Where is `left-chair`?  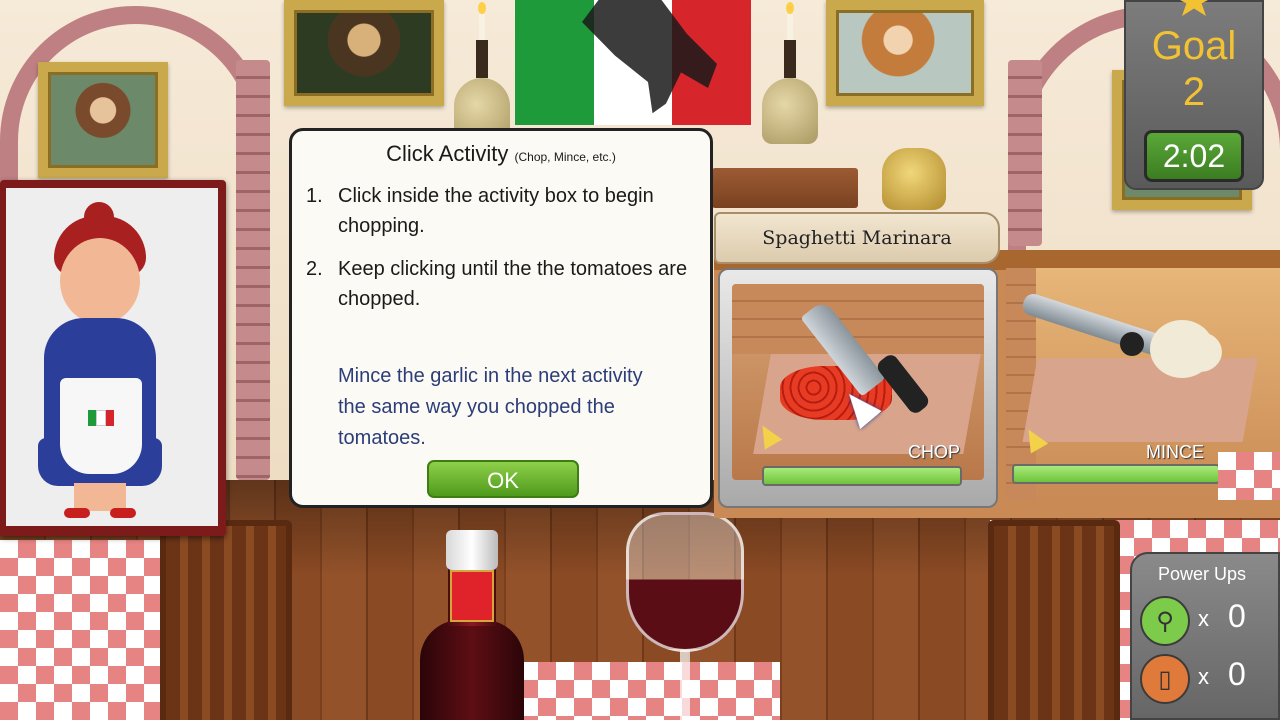
left-chair is located at coordinates (226, 620).